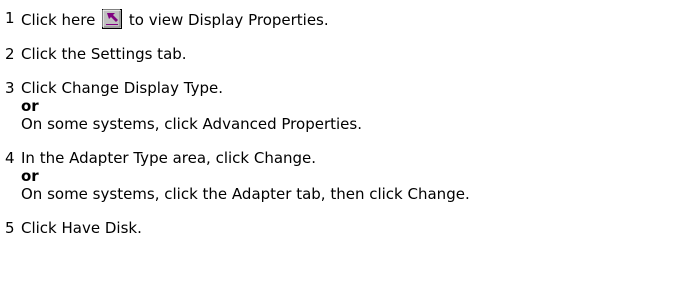  I want to click on shortcut-arrow-icon, so click(112, 19).